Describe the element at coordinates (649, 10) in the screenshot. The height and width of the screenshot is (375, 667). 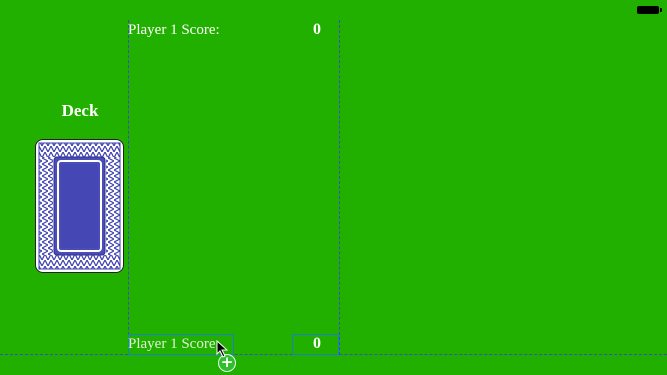
I see `battery-icon` at that location.